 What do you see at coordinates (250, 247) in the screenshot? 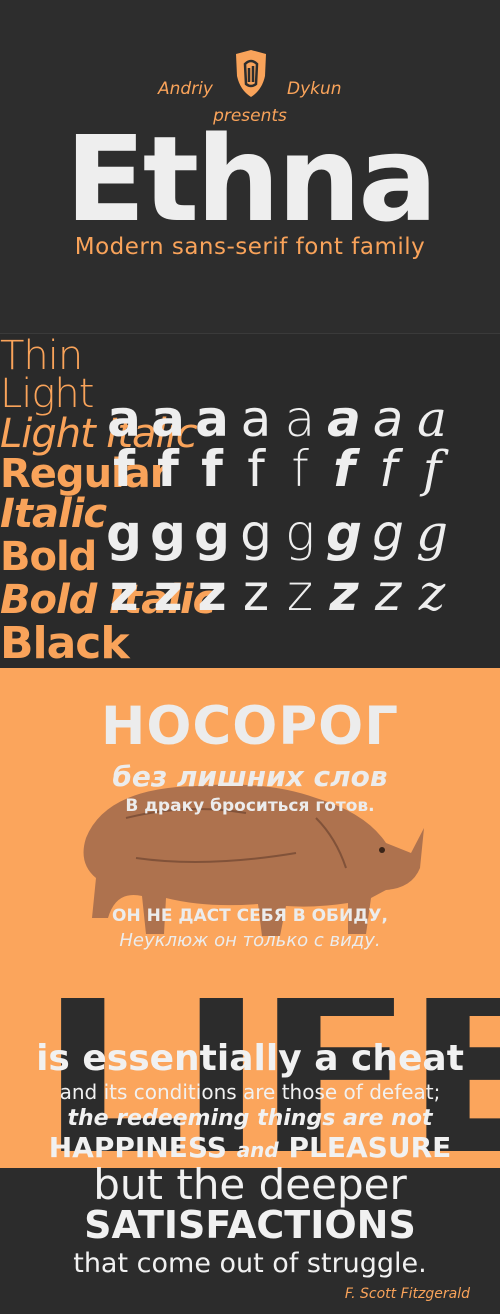
I see `font-tagline: Modern sans-serif font family` at bounding box center [250, 247].